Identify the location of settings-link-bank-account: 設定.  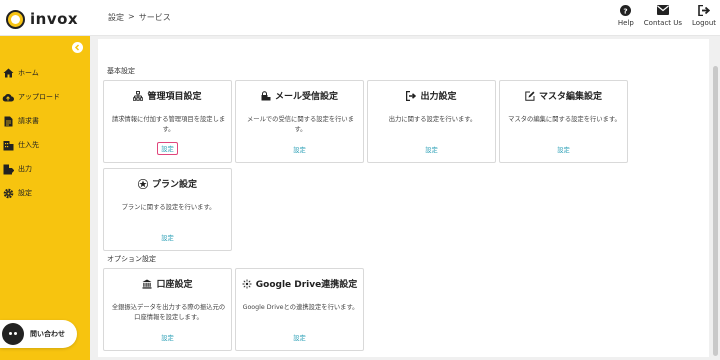
(167, 337).